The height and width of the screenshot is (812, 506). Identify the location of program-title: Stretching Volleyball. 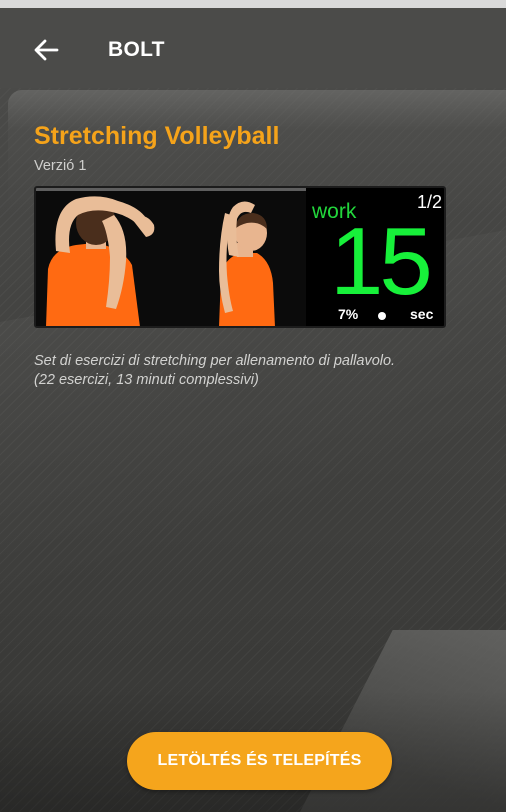
(157, 136).